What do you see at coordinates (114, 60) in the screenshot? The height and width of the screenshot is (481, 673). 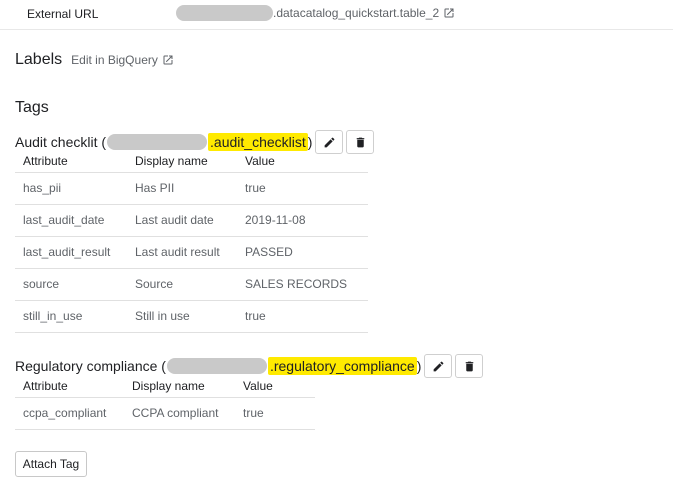 I see `edit-in-bigquery-label: Edit in BigQuery` at bounding box center [114, 60].